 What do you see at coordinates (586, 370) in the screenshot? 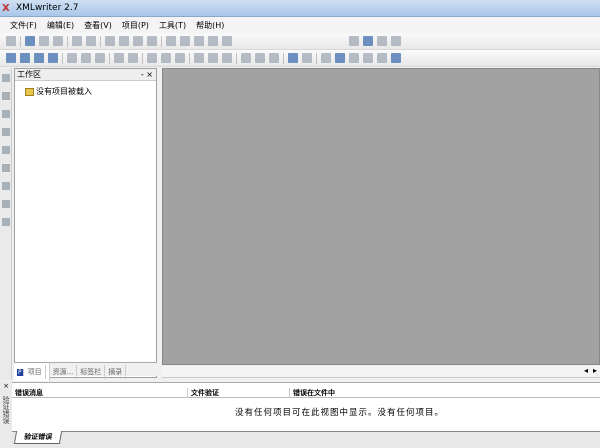
I see `scroll-left-button: ◂` at bounding box center [586, 370].